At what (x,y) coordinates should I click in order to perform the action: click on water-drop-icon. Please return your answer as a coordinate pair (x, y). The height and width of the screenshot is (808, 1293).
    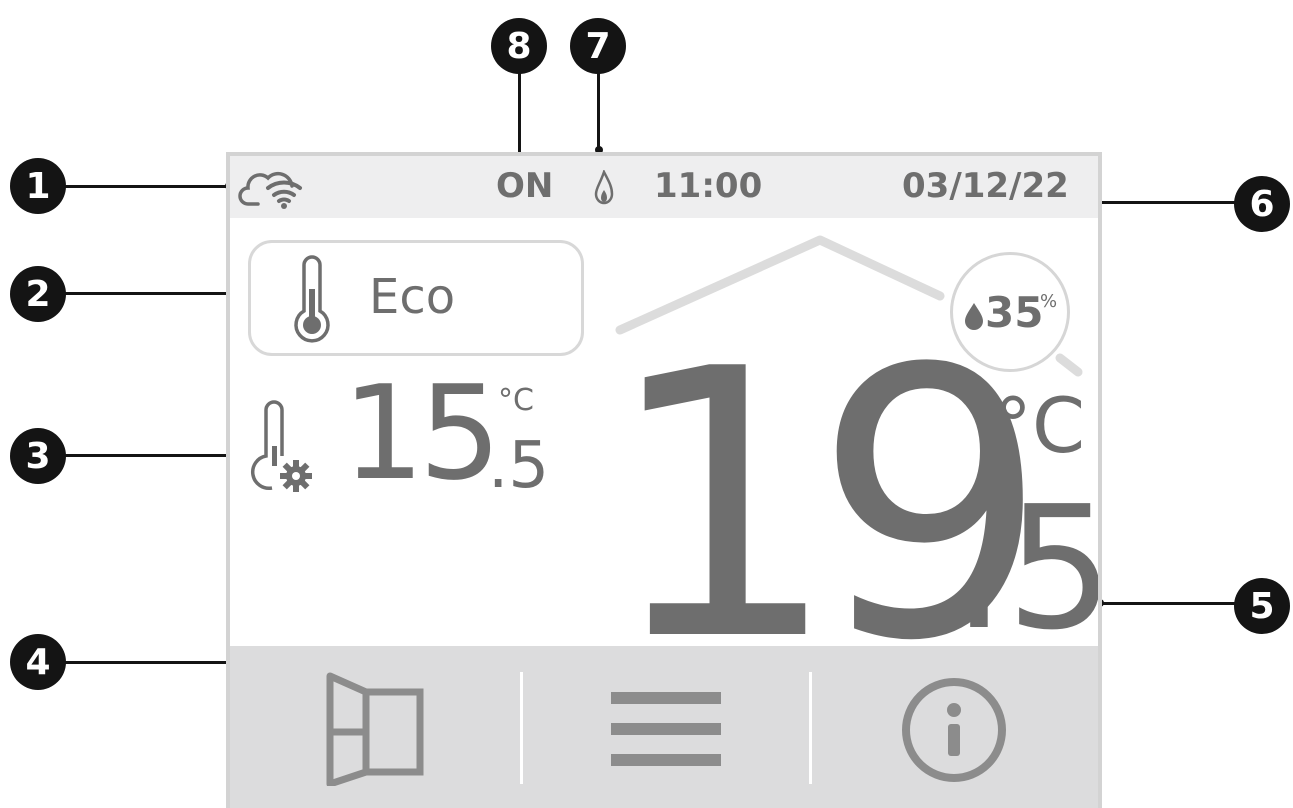
    Looking at the image, I should click on (974, 318).